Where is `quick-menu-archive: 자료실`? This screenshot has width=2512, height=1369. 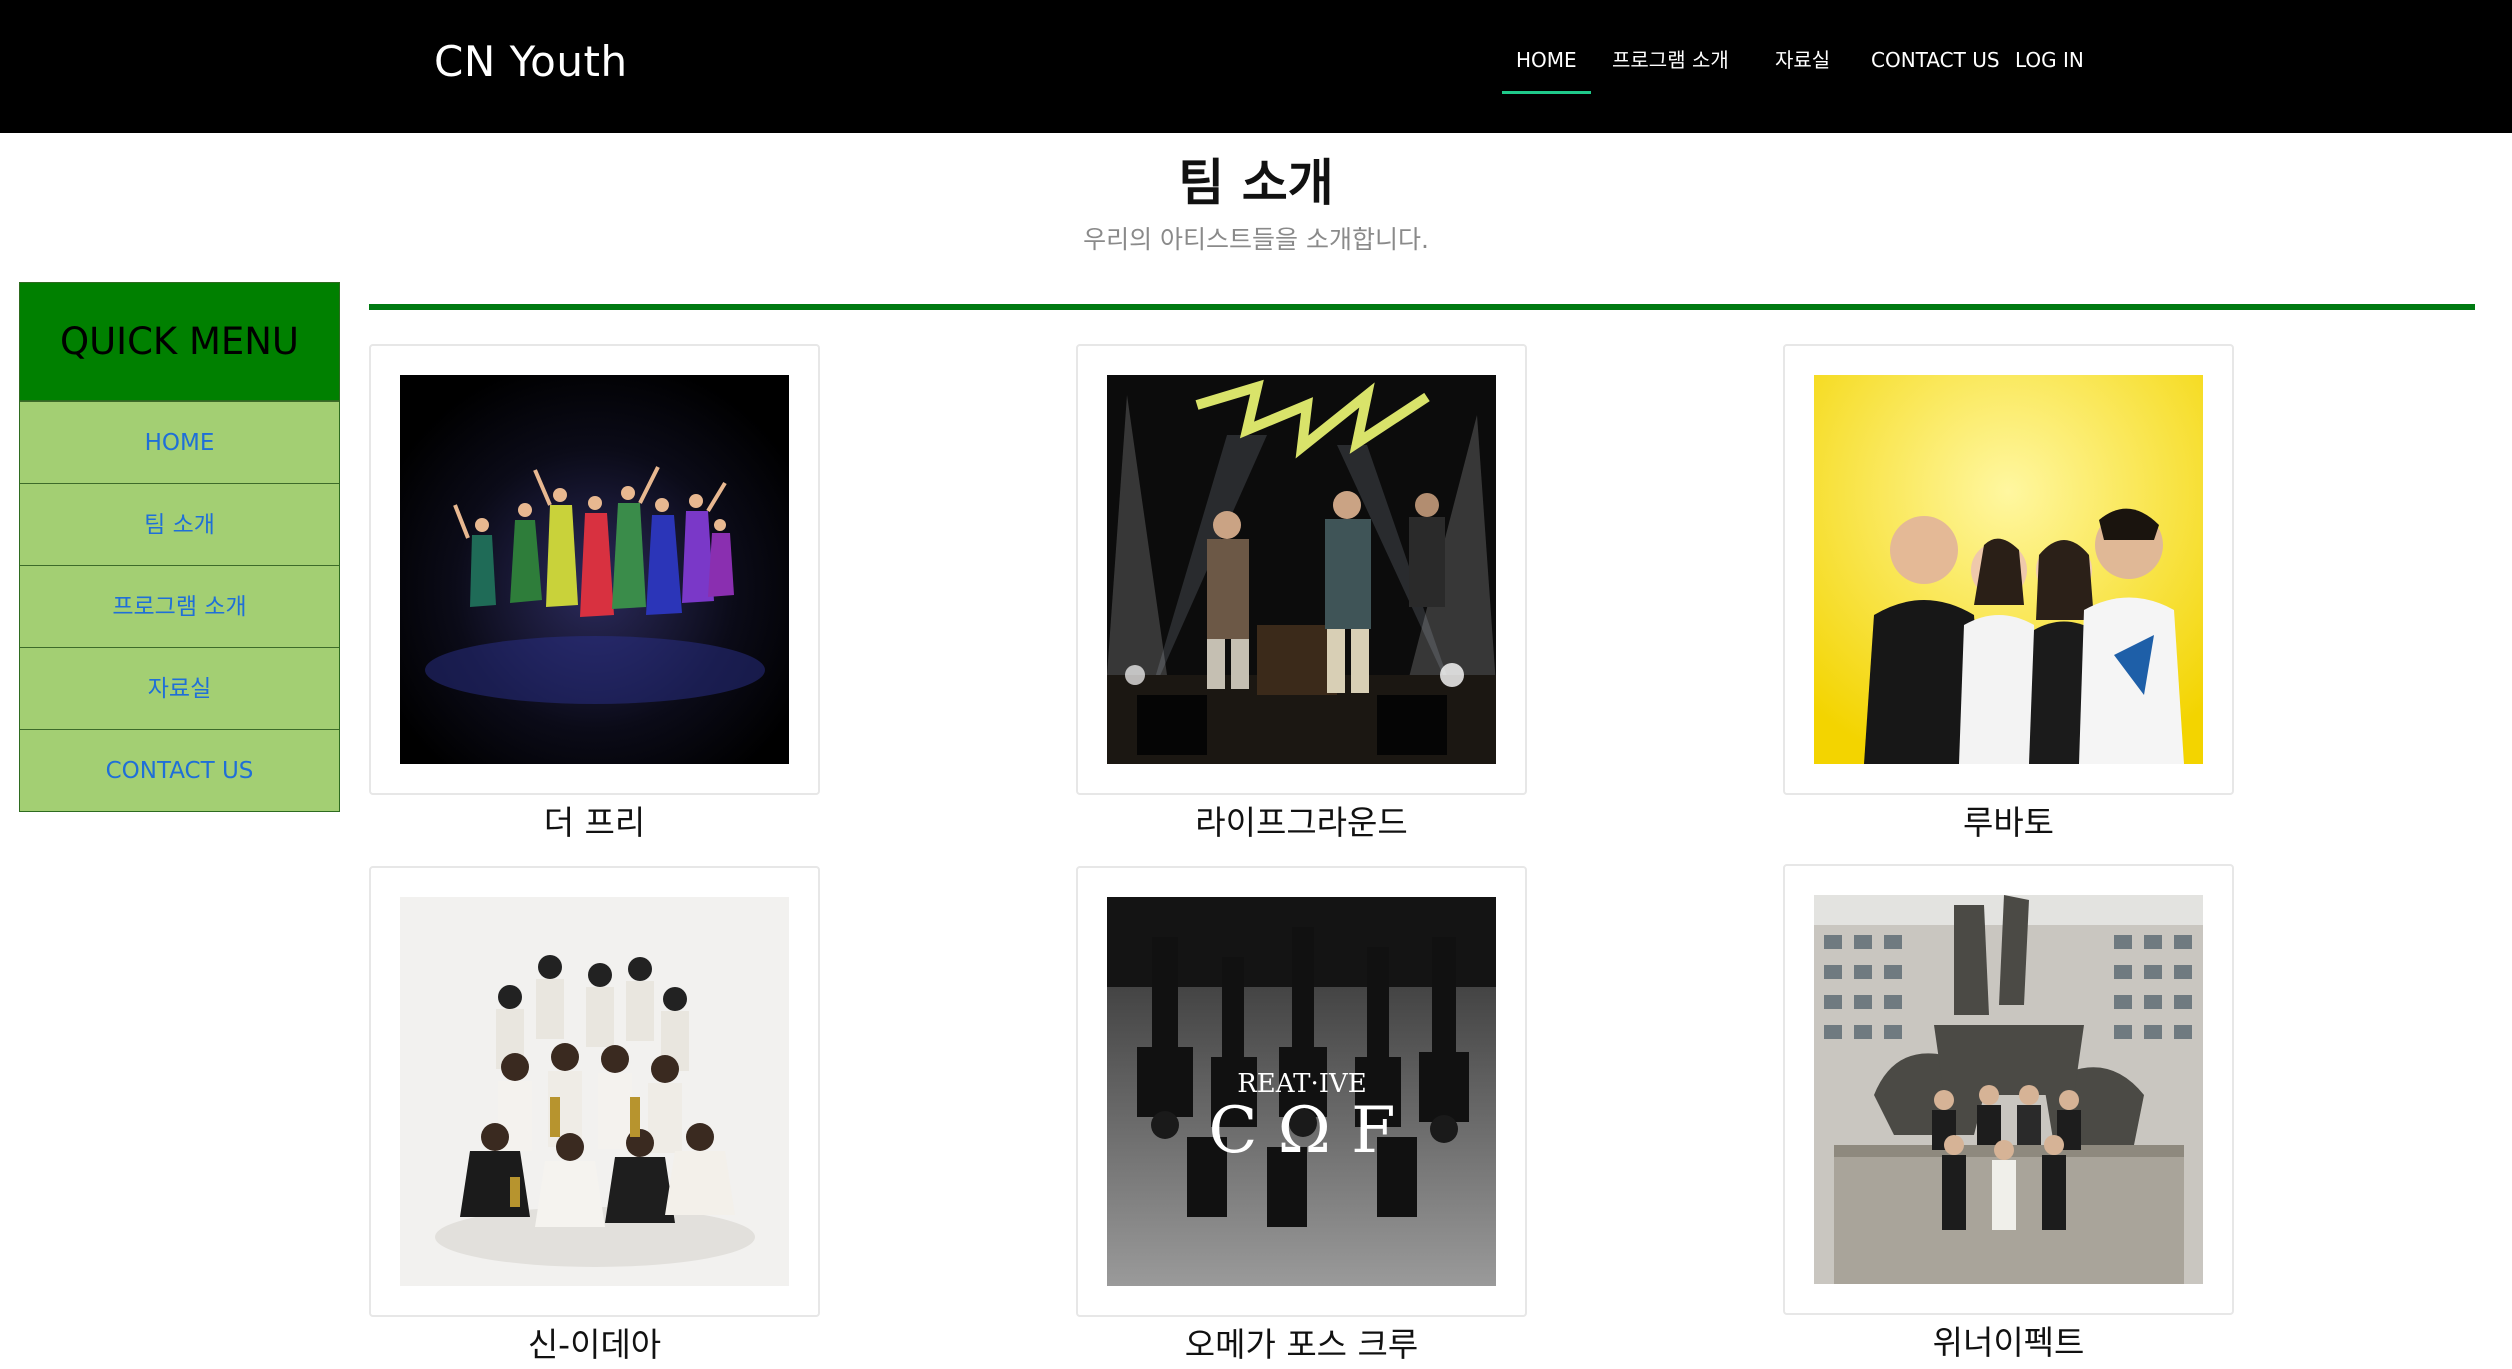
quick-menu-archive: 자료실 is located at coordinates (179, 688).